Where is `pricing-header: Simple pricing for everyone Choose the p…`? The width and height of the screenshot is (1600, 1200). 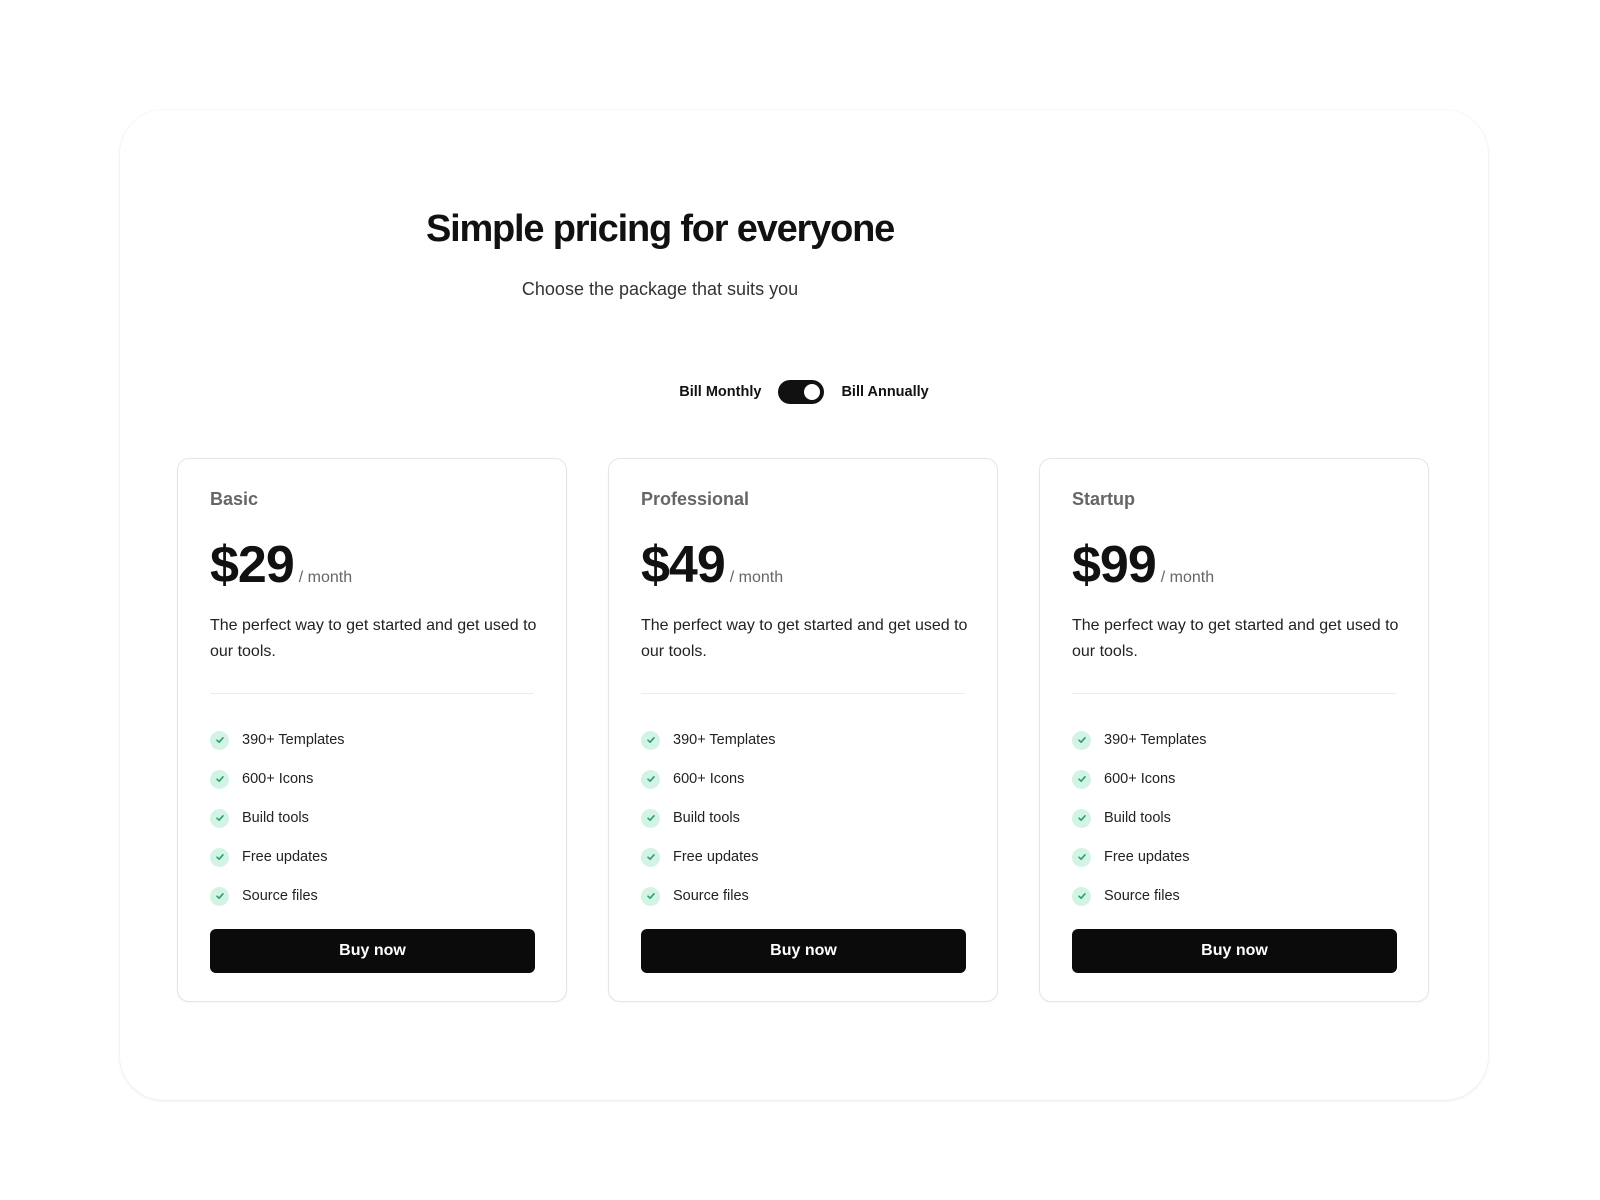 pricing-header: Simple pricing for everyone Choose the p… is located at coordinates (660, 254).